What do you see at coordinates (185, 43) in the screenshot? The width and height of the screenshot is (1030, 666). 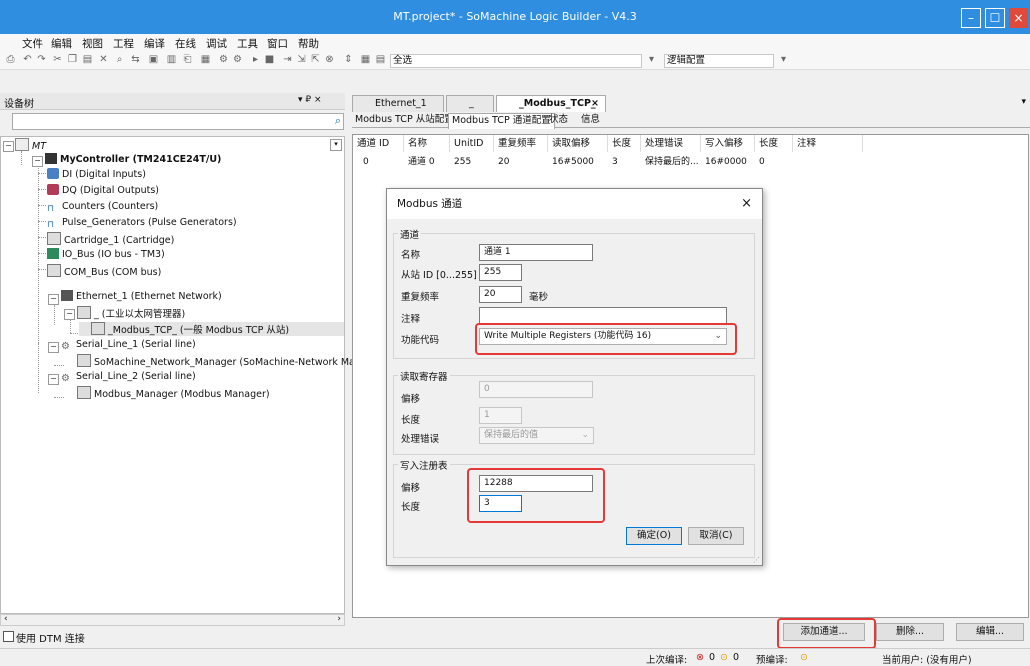 I see `menu-online: 在线` at bounding box center [185, 43].